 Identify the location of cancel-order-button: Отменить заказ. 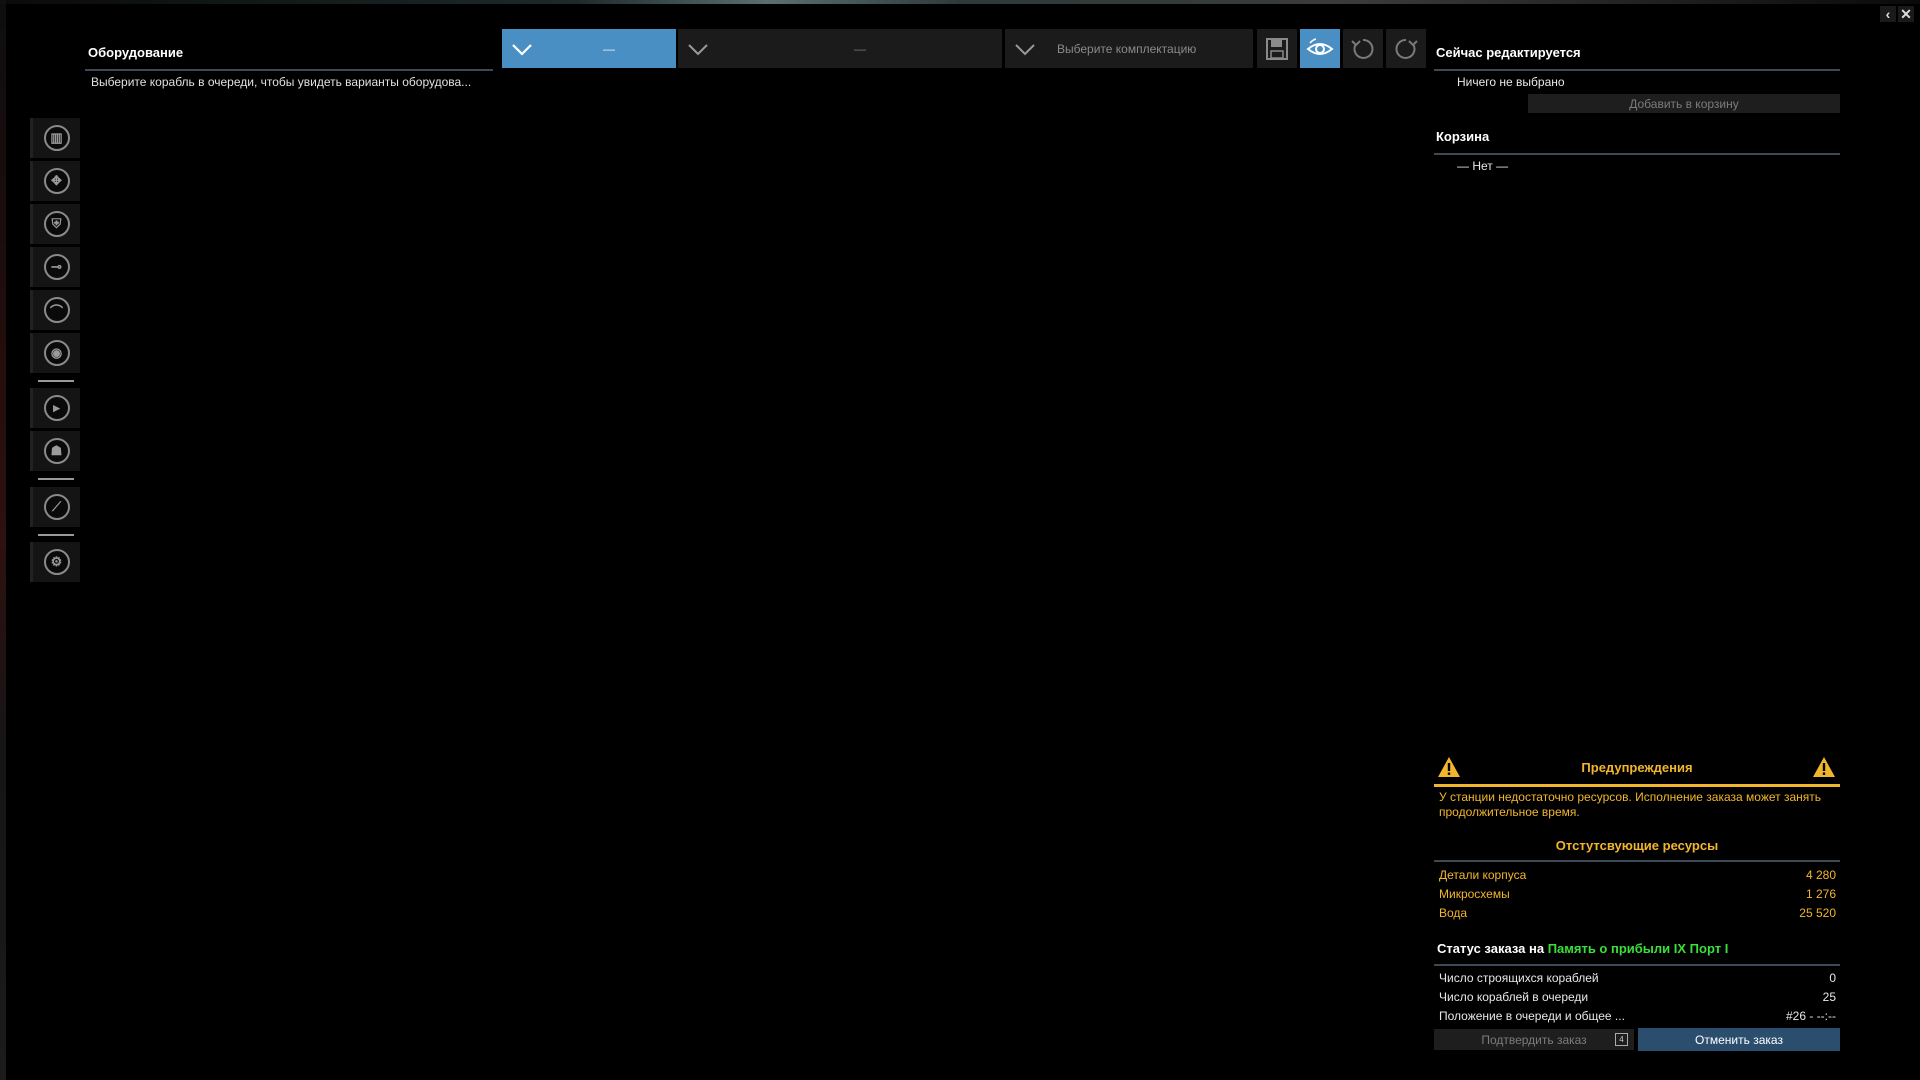
(1739, 1039).